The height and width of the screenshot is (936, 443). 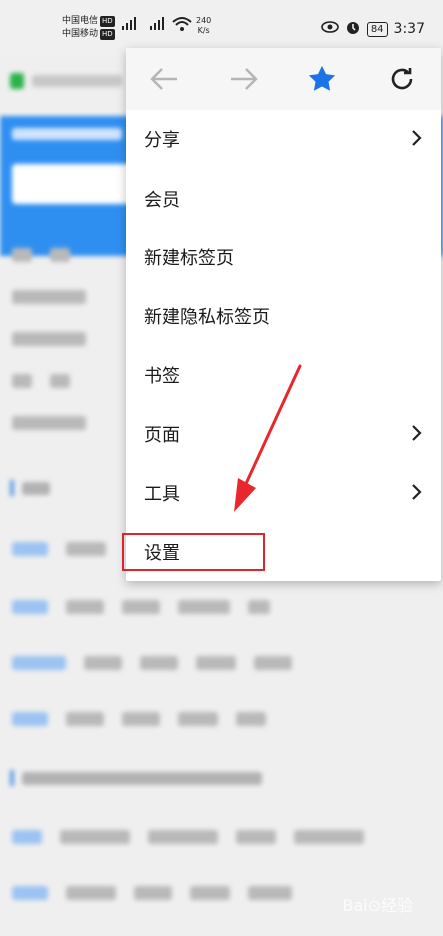 What do you see at coordinates (244, 79) in the screenshot?
I see `forward-arrow-icon` at bounding box center [244, 79].